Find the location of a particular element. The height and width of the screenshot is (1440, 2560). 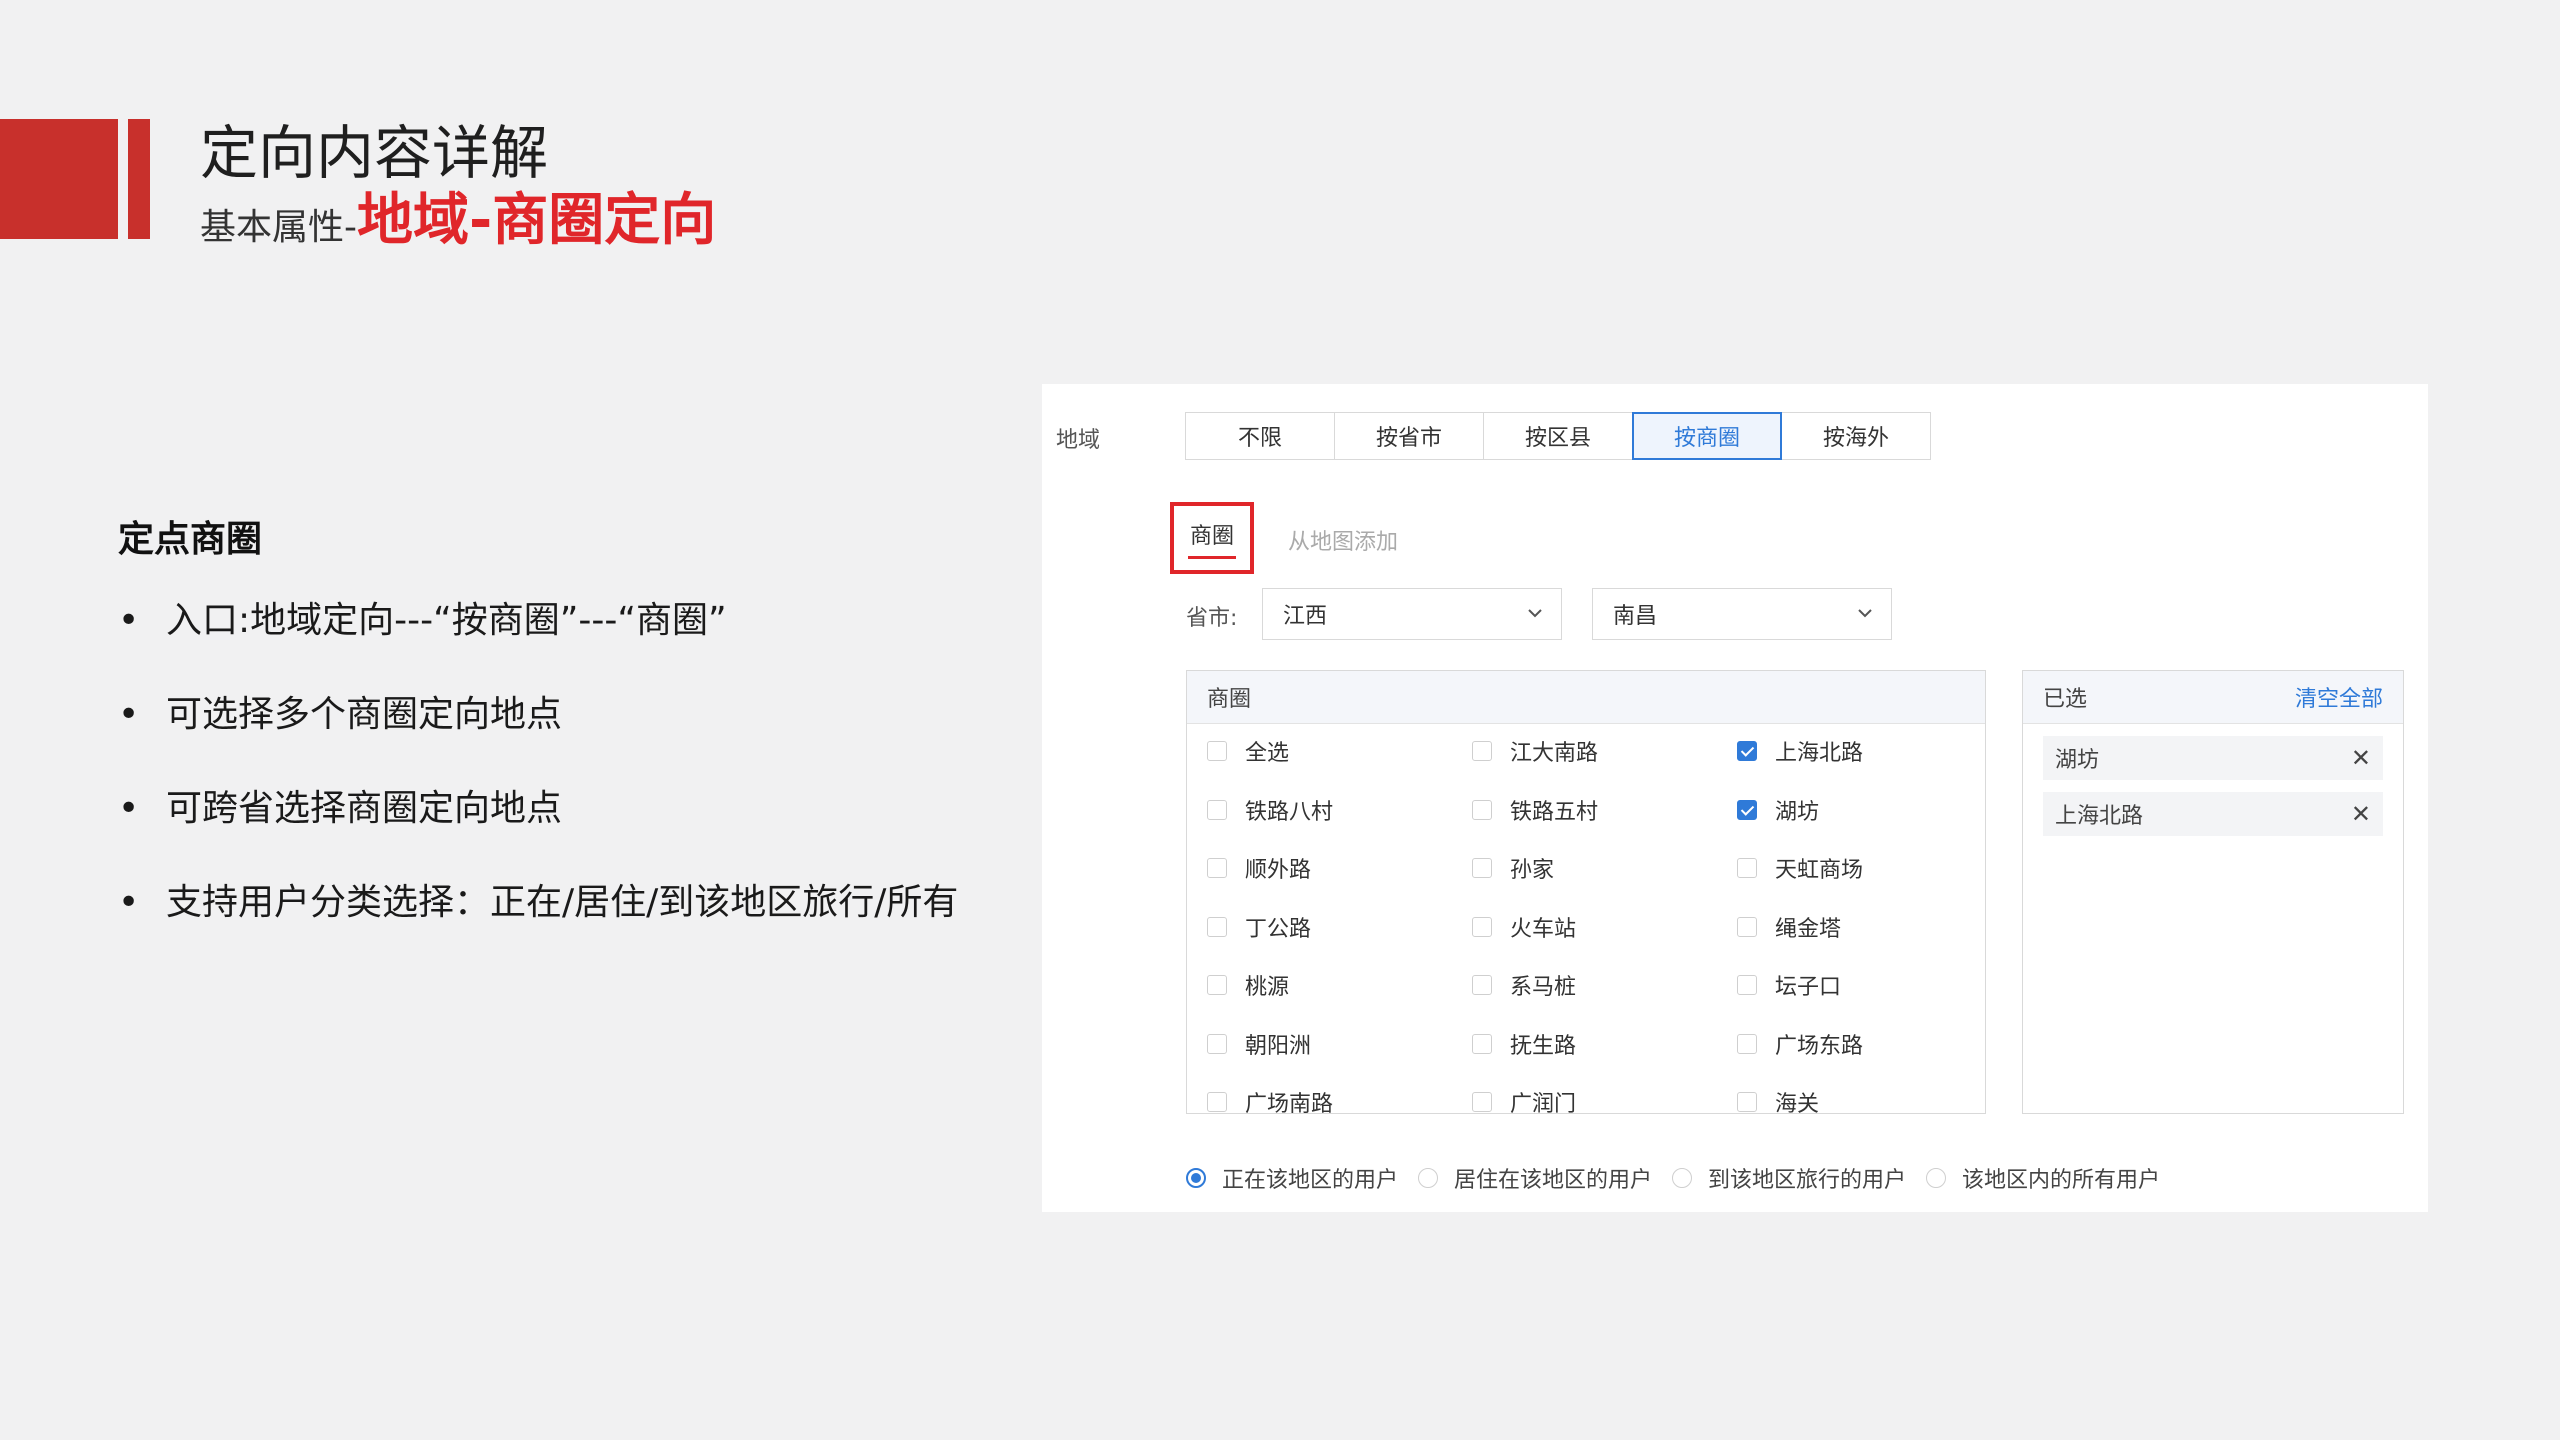

business-circle-label: 孙家 is located at coordinates (1532, 870).